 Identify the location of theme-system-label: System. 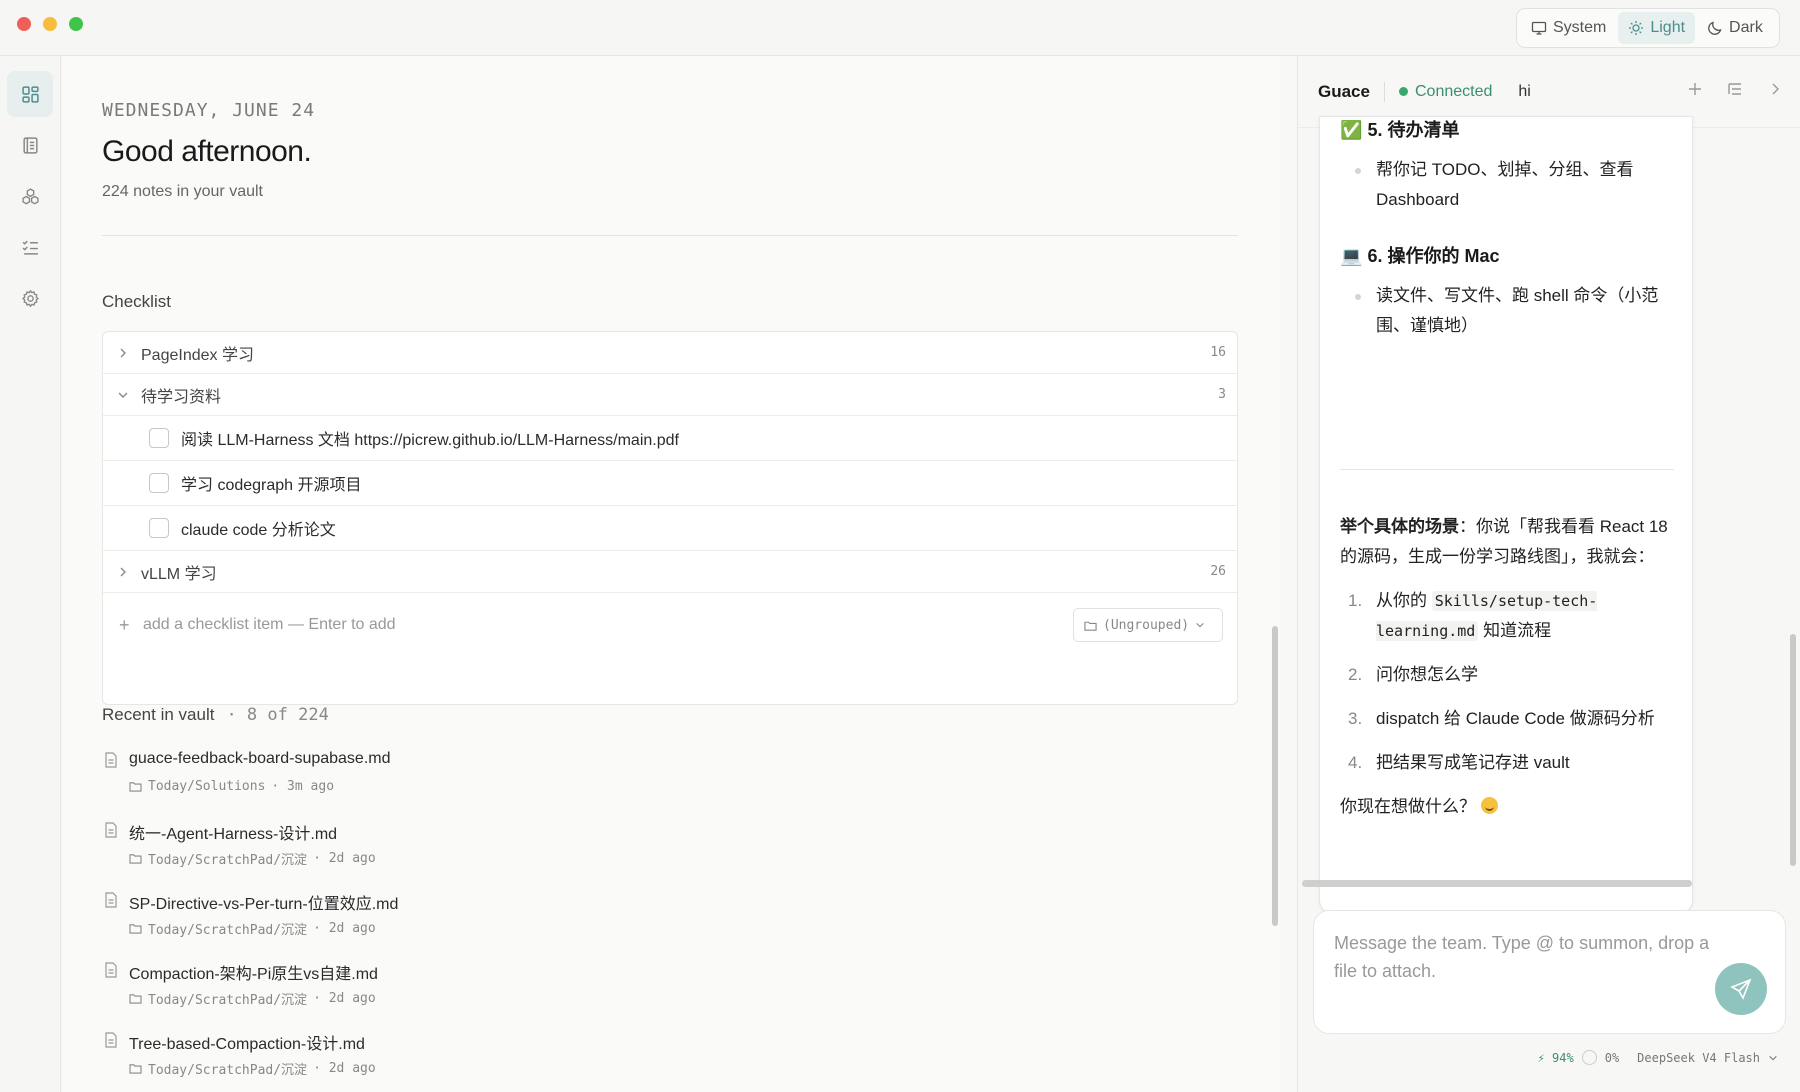
(1580, 27).